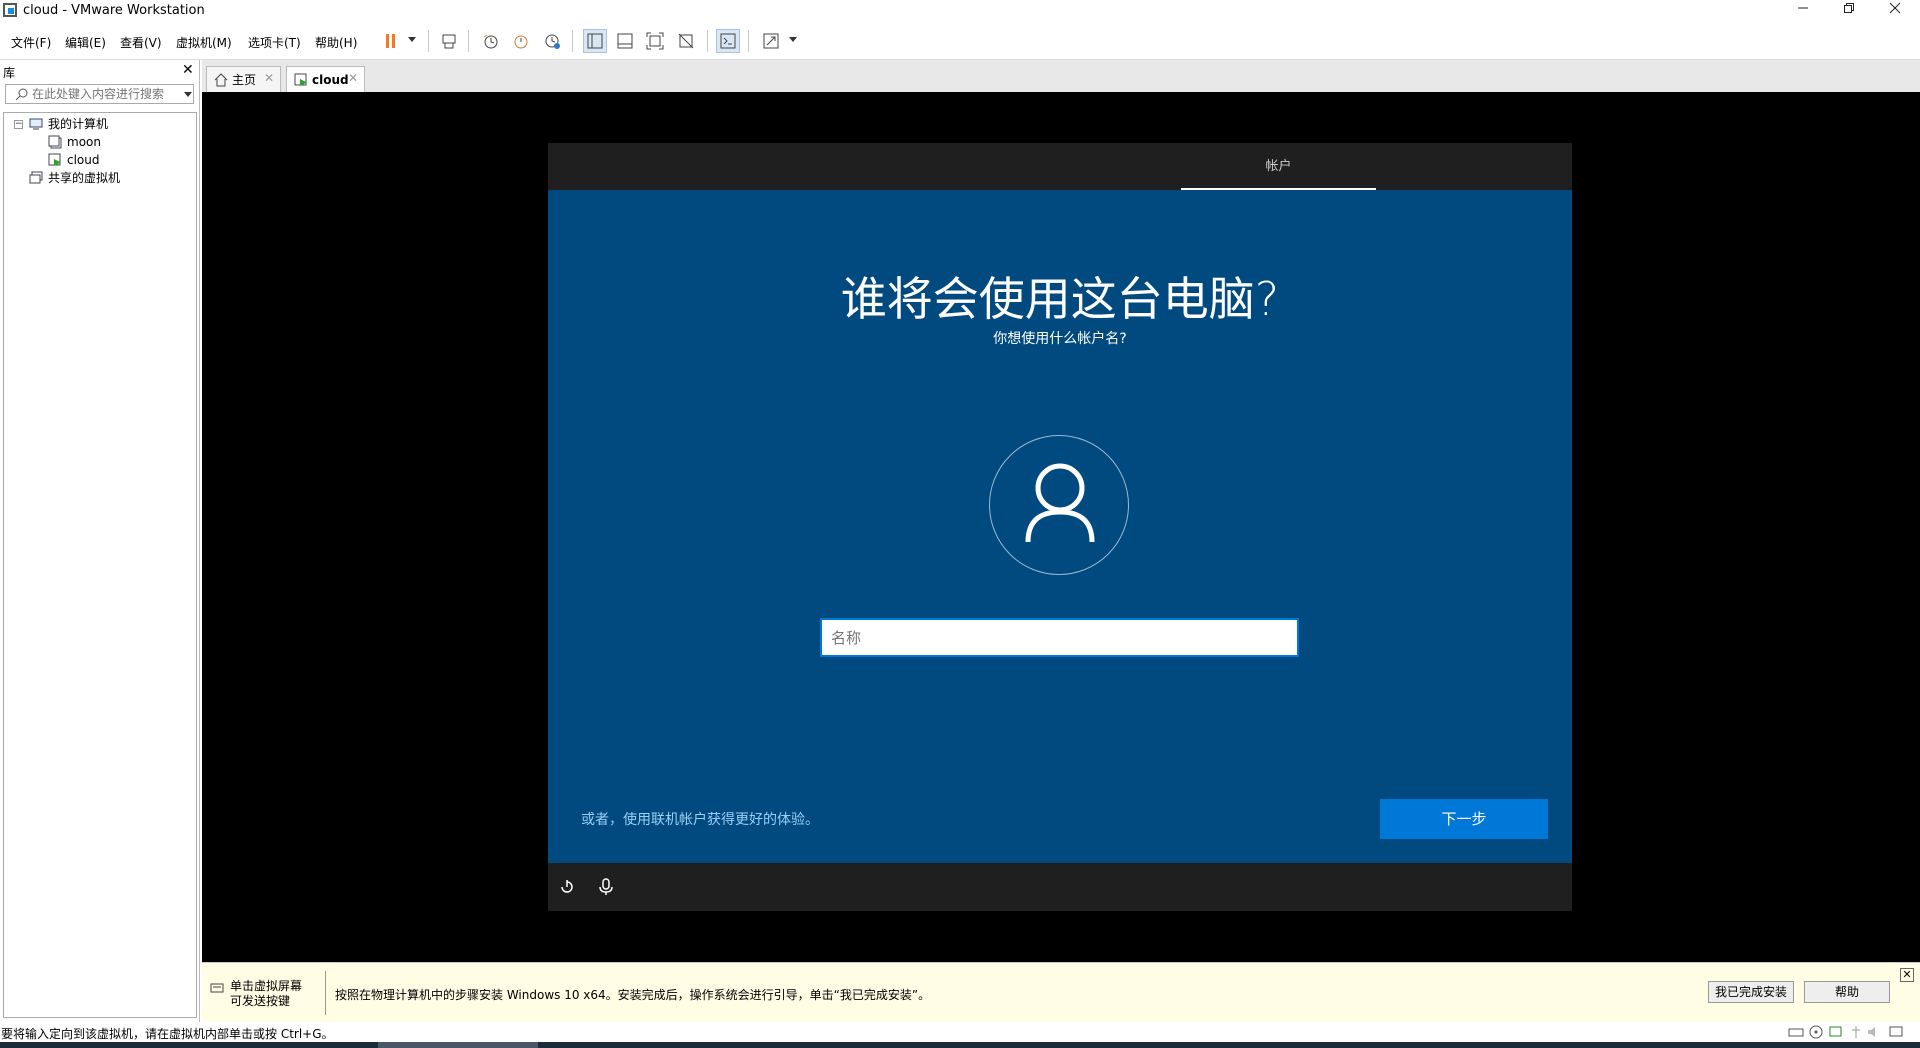  I want to click on library-search-box, so click(99, 94).